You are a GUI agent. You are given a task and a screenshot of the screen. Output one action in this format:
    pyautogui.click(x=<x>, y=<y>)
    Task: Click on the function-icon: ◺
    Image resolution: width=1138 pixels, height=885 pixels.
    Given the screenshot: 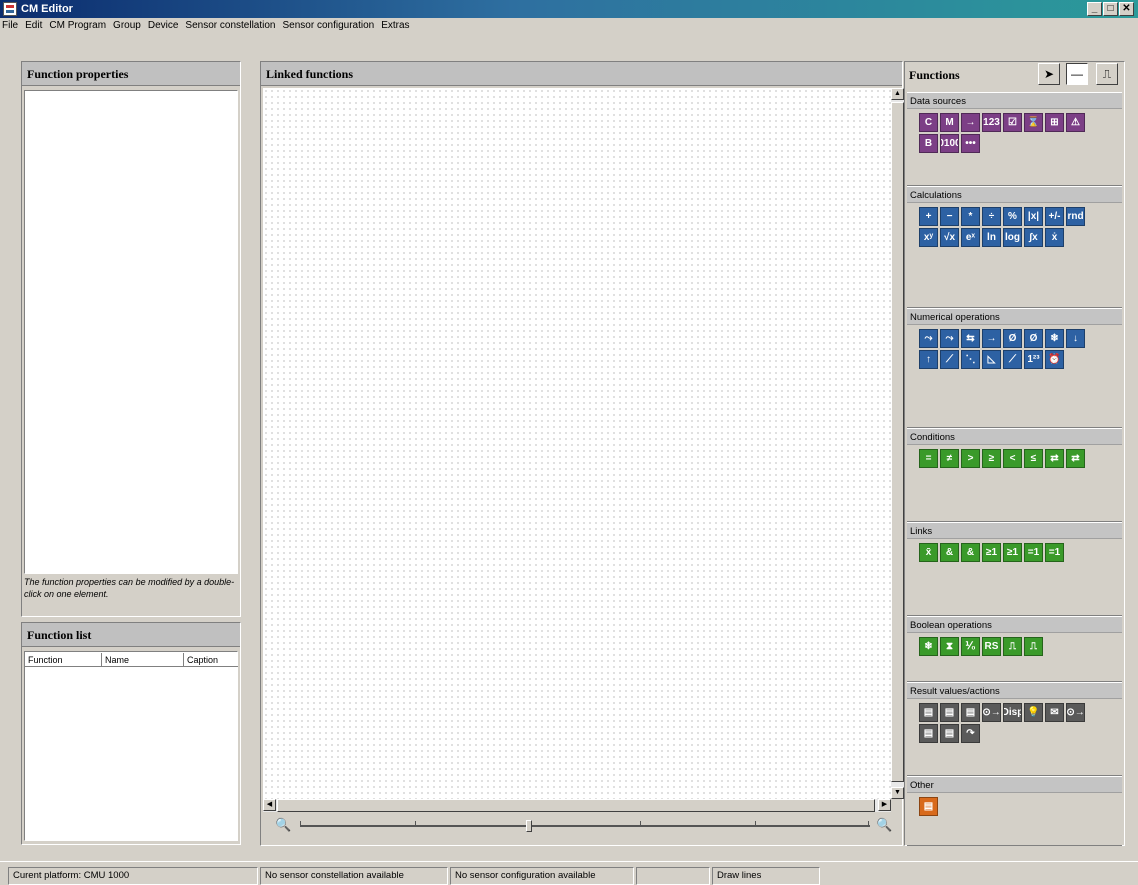 What is the action you would take?
    pyautogui.click(x=991, y=359)
    